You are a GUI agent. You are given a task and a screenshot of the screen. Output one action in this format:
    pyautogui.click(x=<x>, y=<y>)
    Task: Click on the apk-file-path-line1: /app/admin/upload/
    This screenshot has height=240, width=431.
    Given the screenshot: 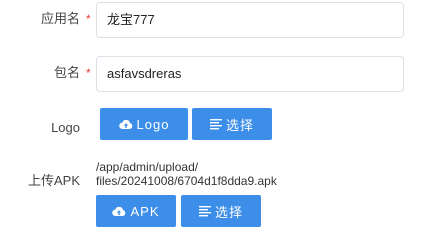 What is the action you would take?
    pyautogui.click(x=147, y=167)
    